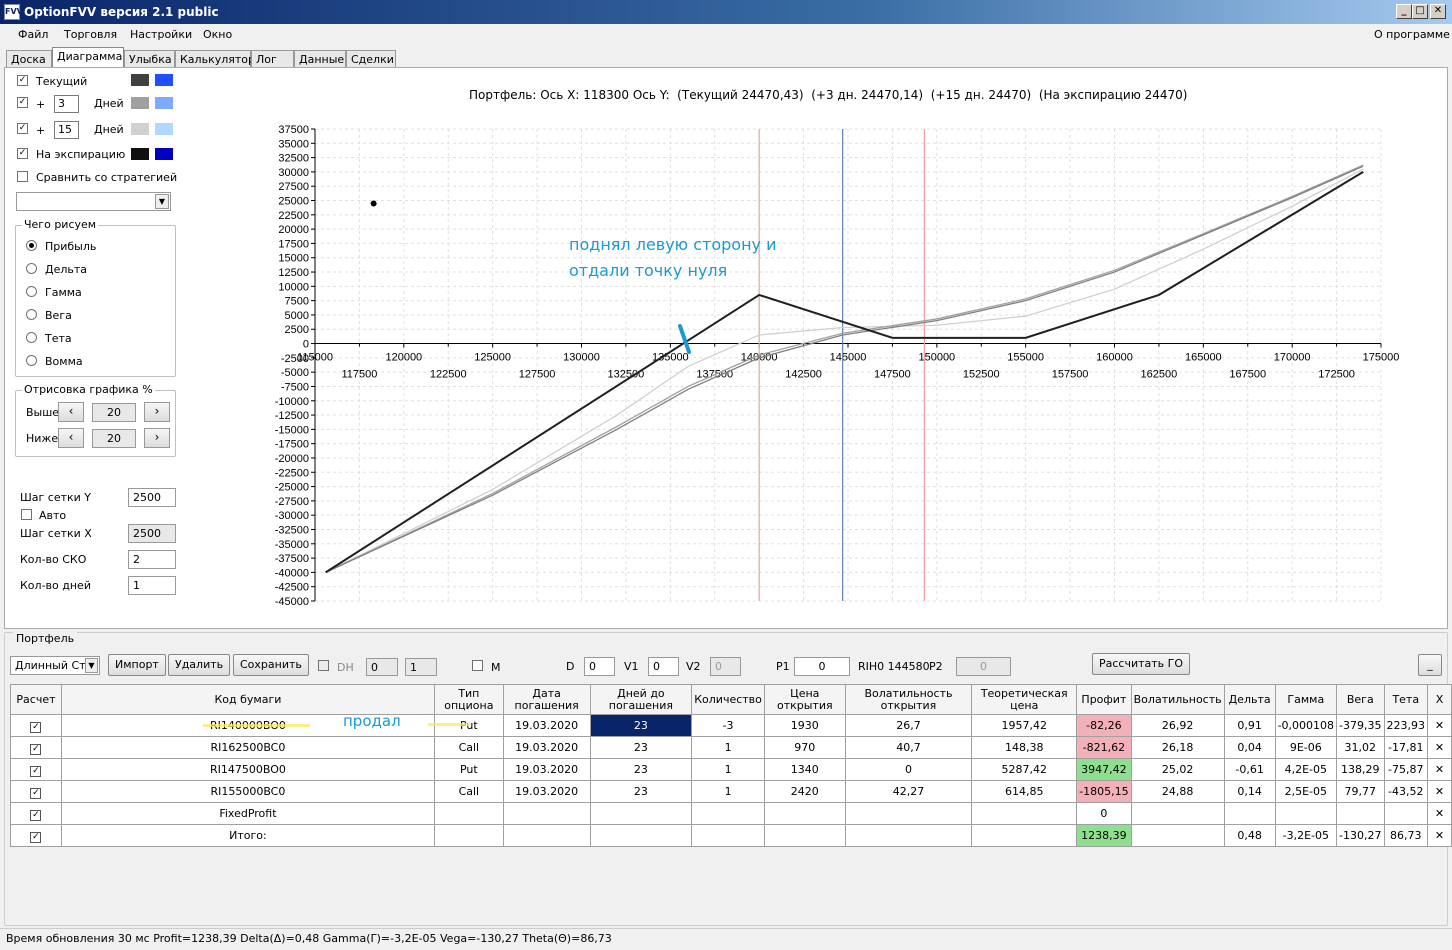  What do you see at coordinates (1249, 835) in the screenshot?
I see `cell-delta: 0,48` at bounding box center [1249, 835].